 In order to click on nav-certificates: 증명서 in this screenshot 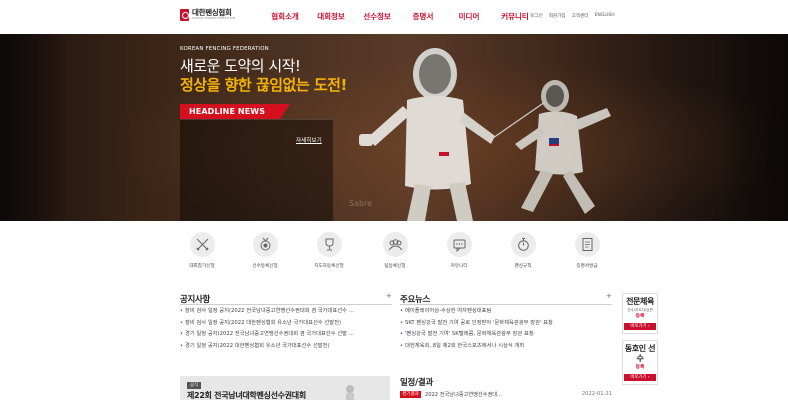, I will do `click(423, 17)`.